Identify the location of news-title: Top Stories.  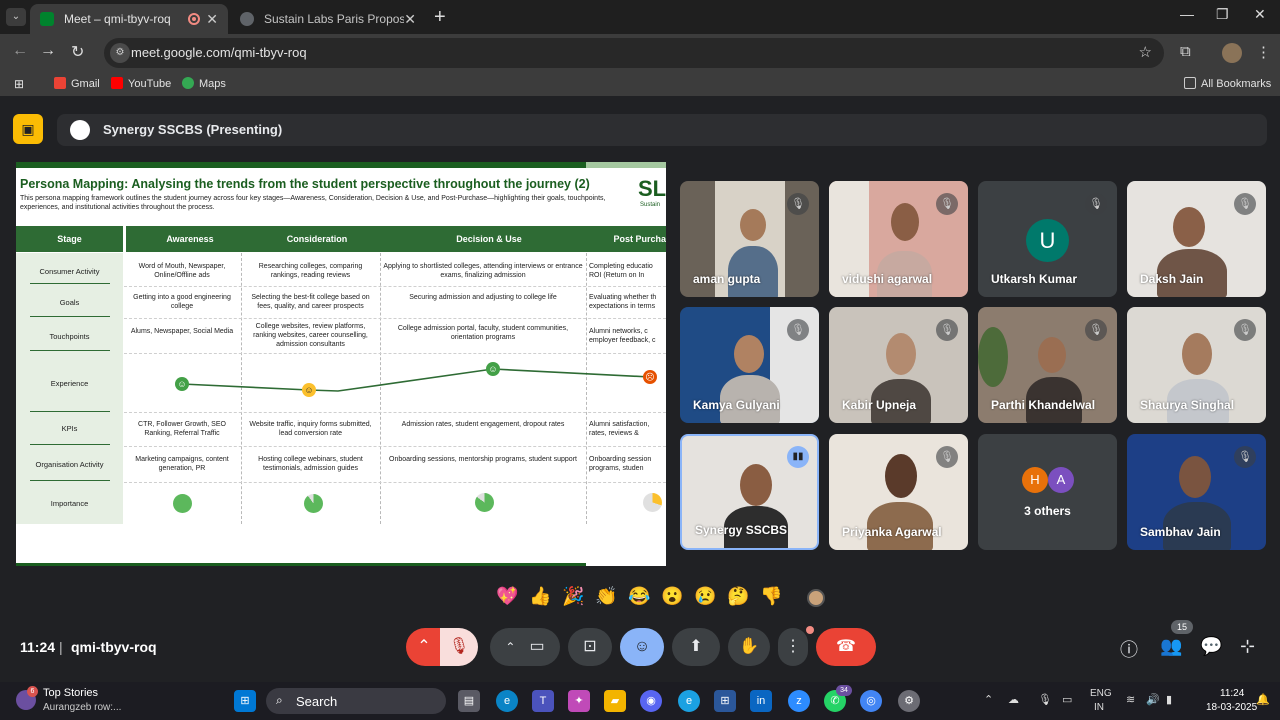
(70, 693).